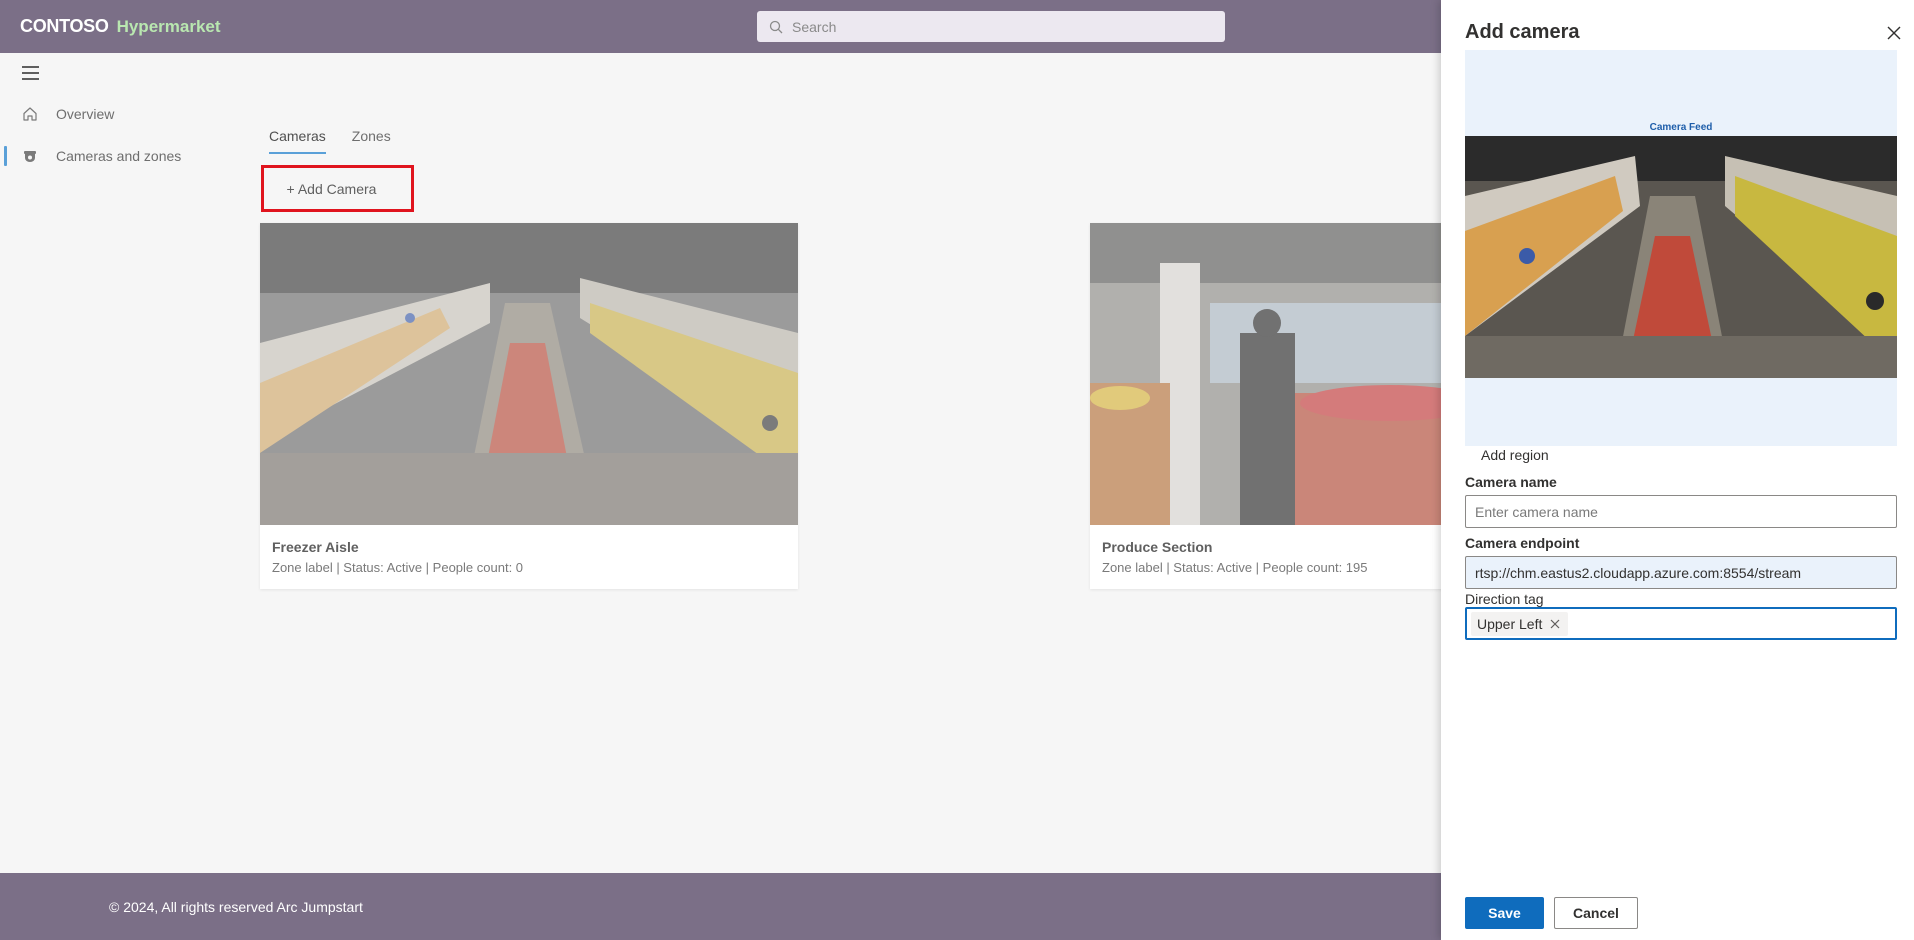  I want to click on logo: CONTOSO Hypermarket, so click(120, 26).